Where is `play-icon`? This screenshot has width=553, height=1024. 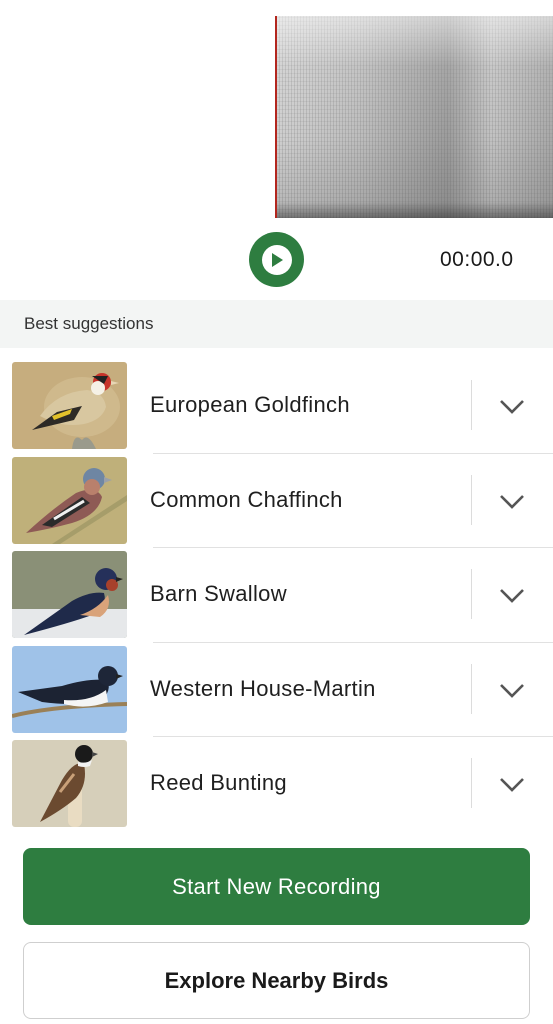 play-icon is located at coordinates (276, 259).